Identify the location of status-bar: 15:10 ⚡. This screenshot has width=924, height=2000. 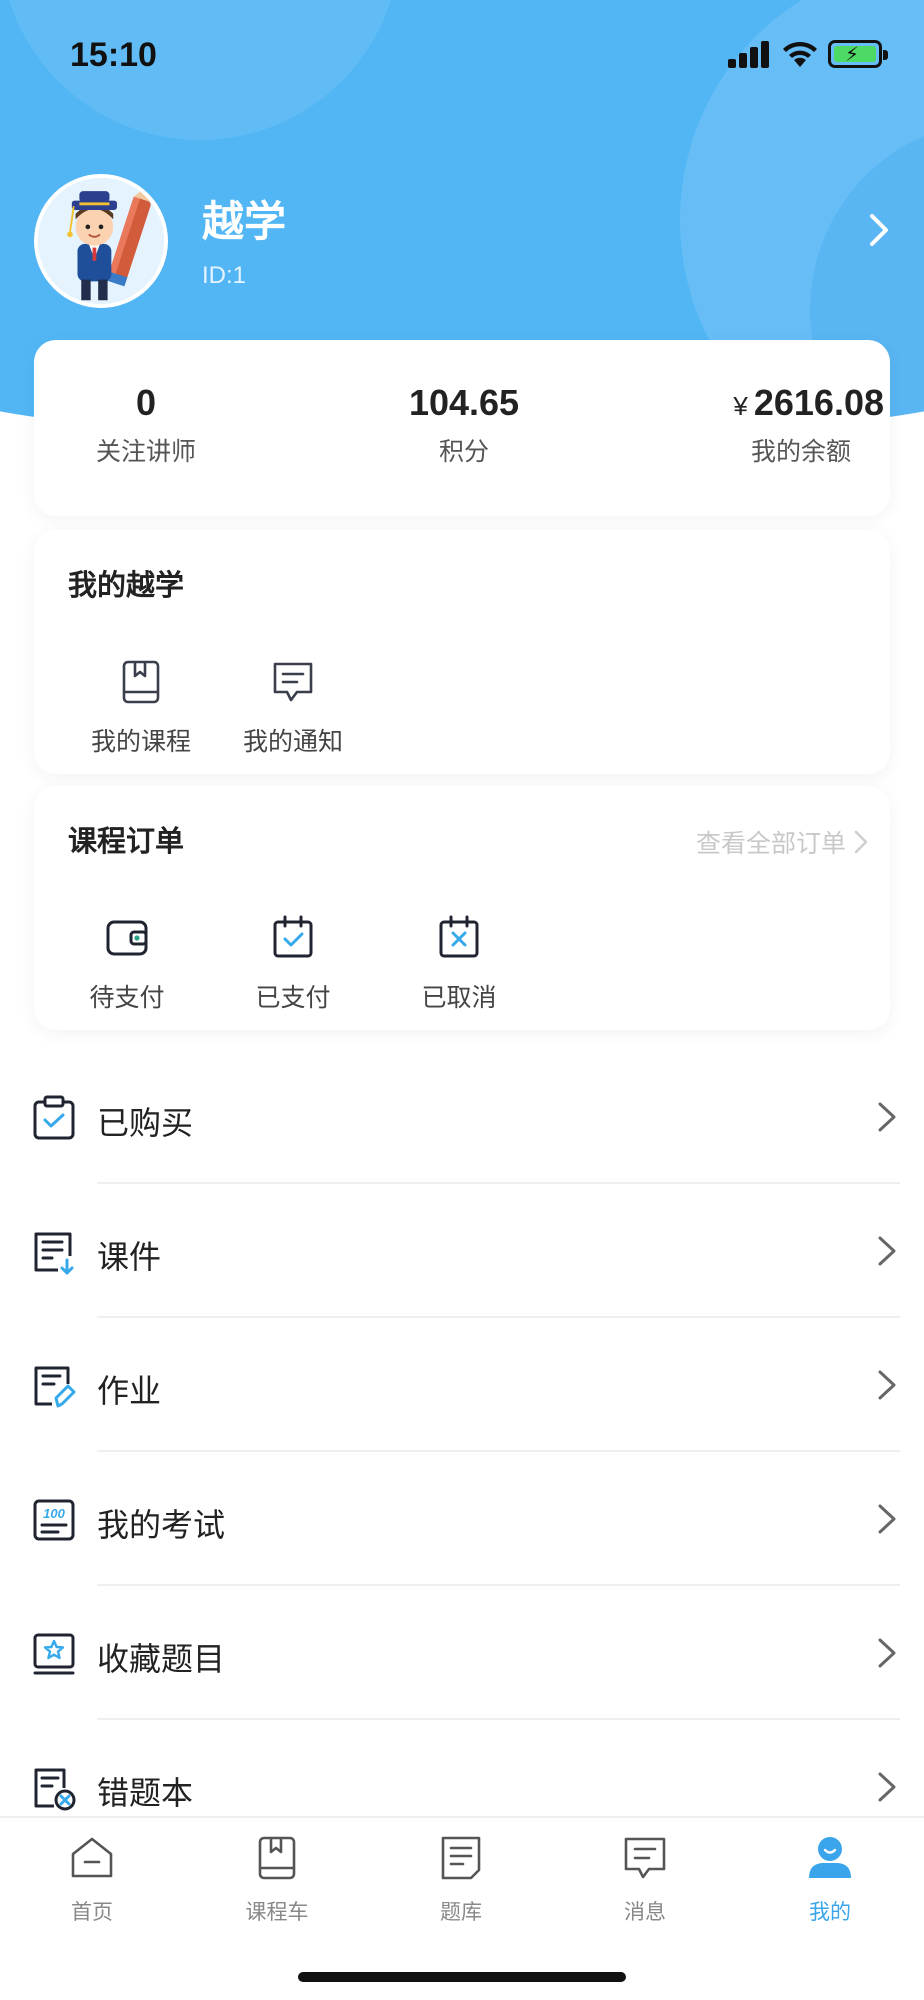
(462, 55).